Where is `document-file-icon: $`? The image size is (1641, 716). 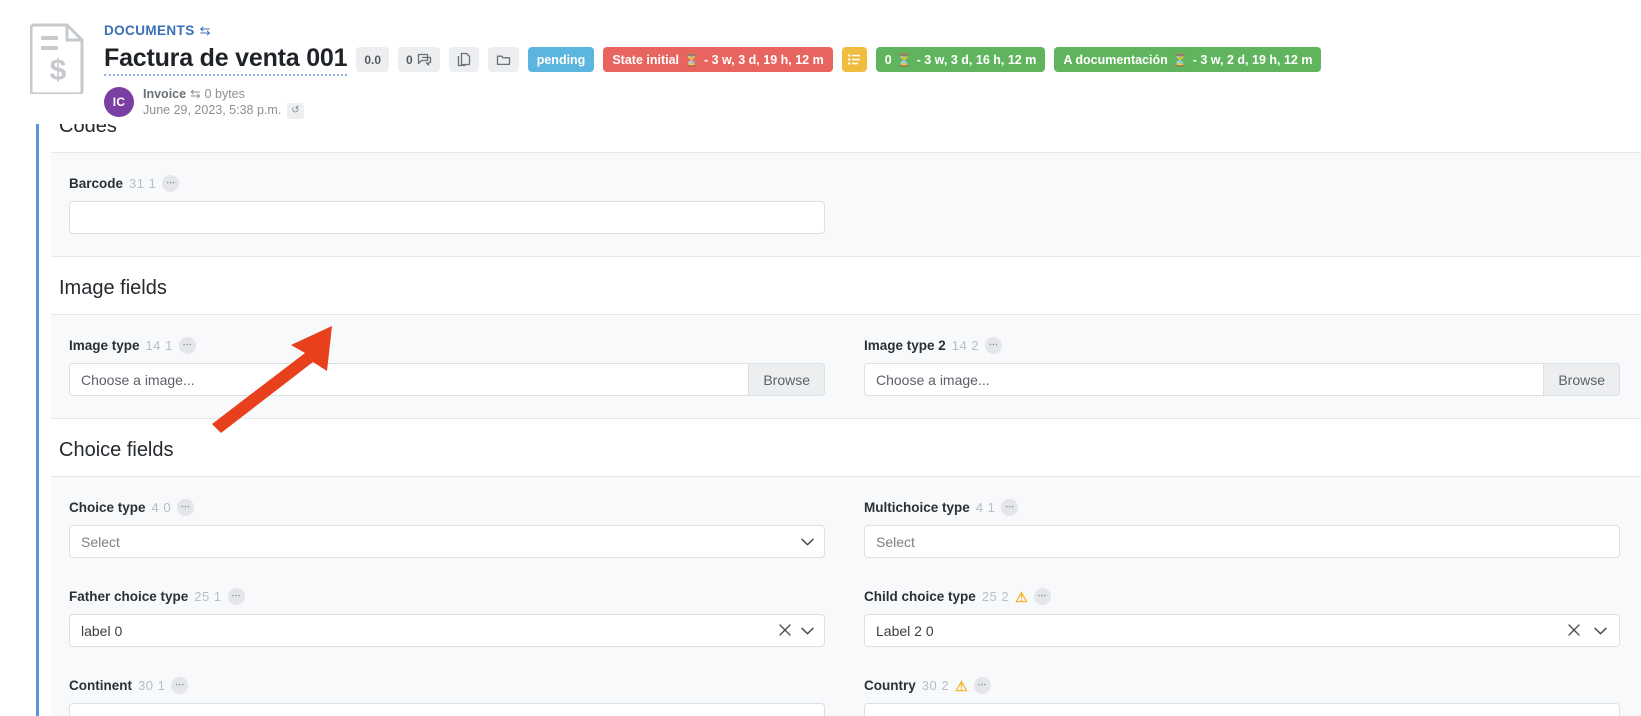 document-file-icon: $ is located at coordinates (57, 59).